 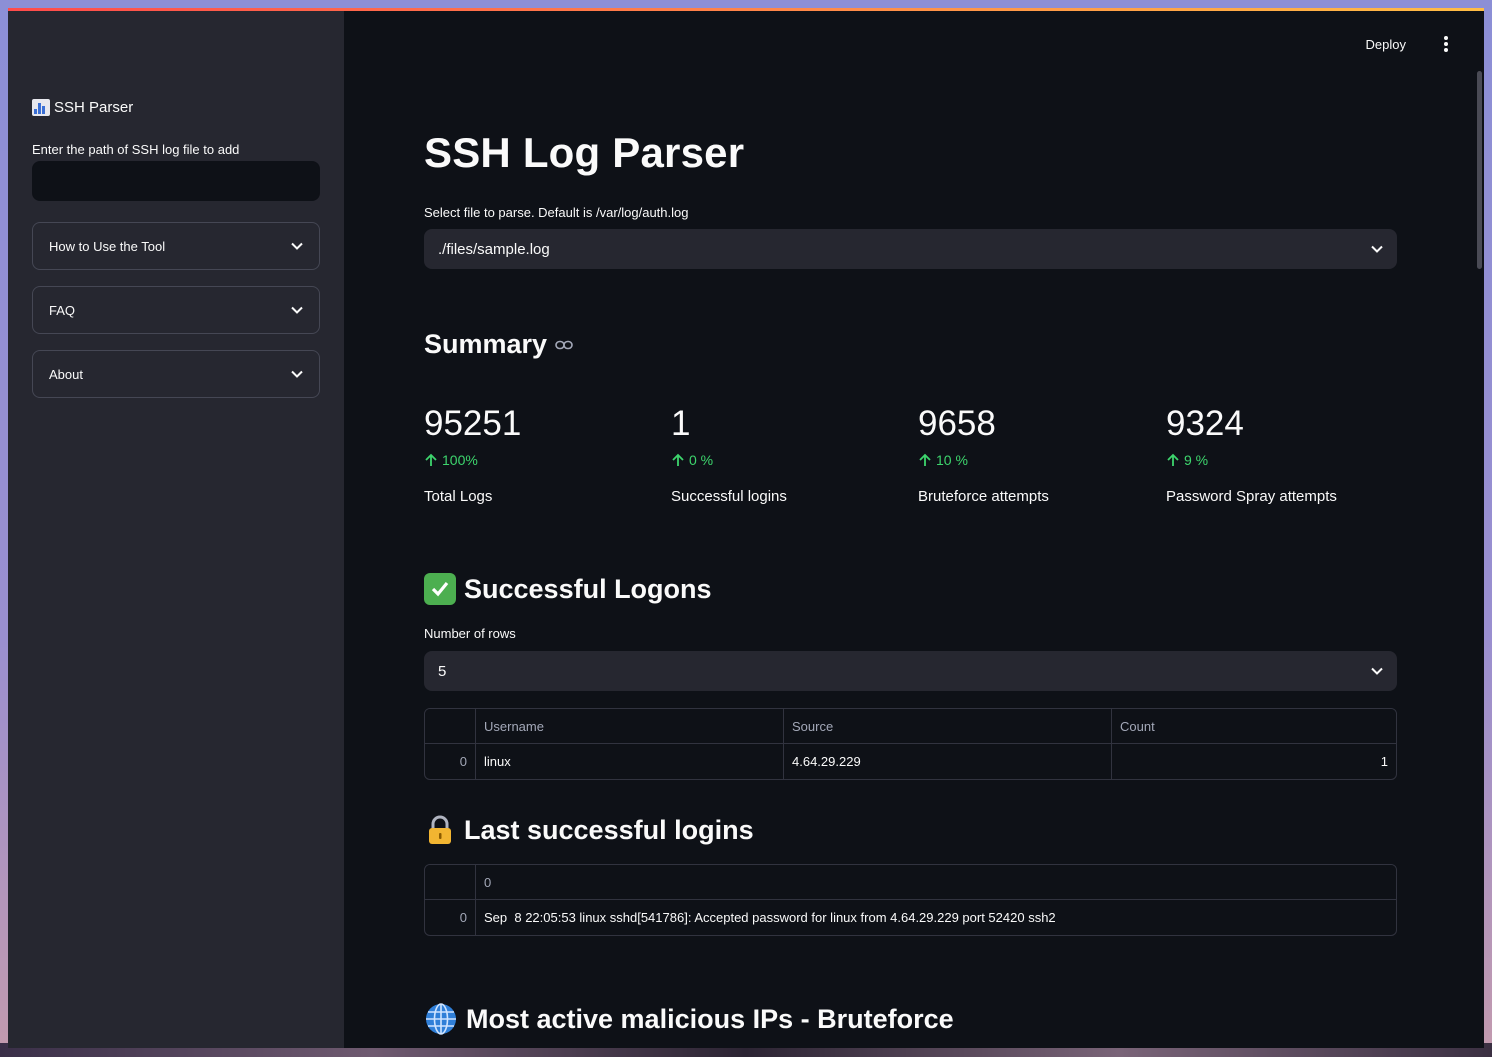 I want to click on bruteforce-heading: Most active malicious IPs - Bruteforce, so click(x=689, y=1019).